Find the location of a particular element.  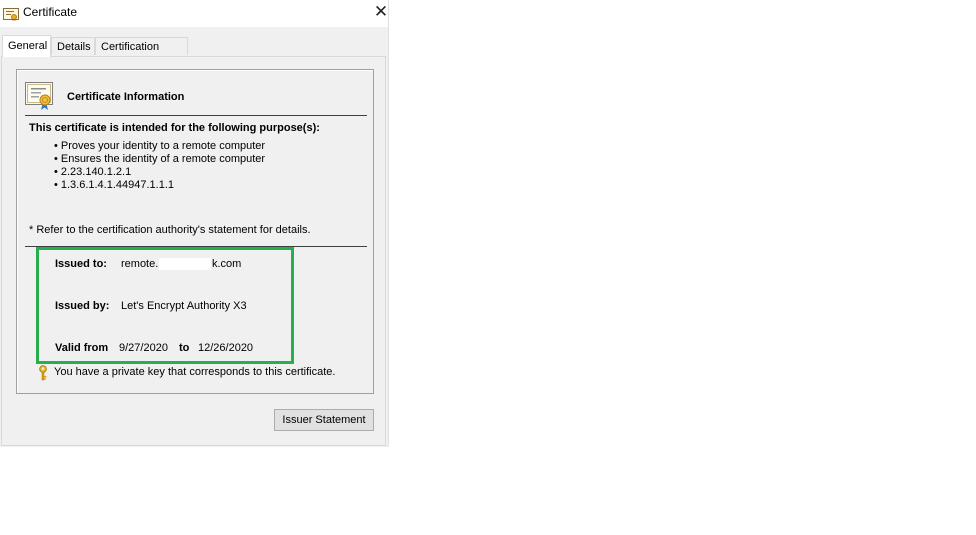

key-icon is located at coordinates (43, 374).